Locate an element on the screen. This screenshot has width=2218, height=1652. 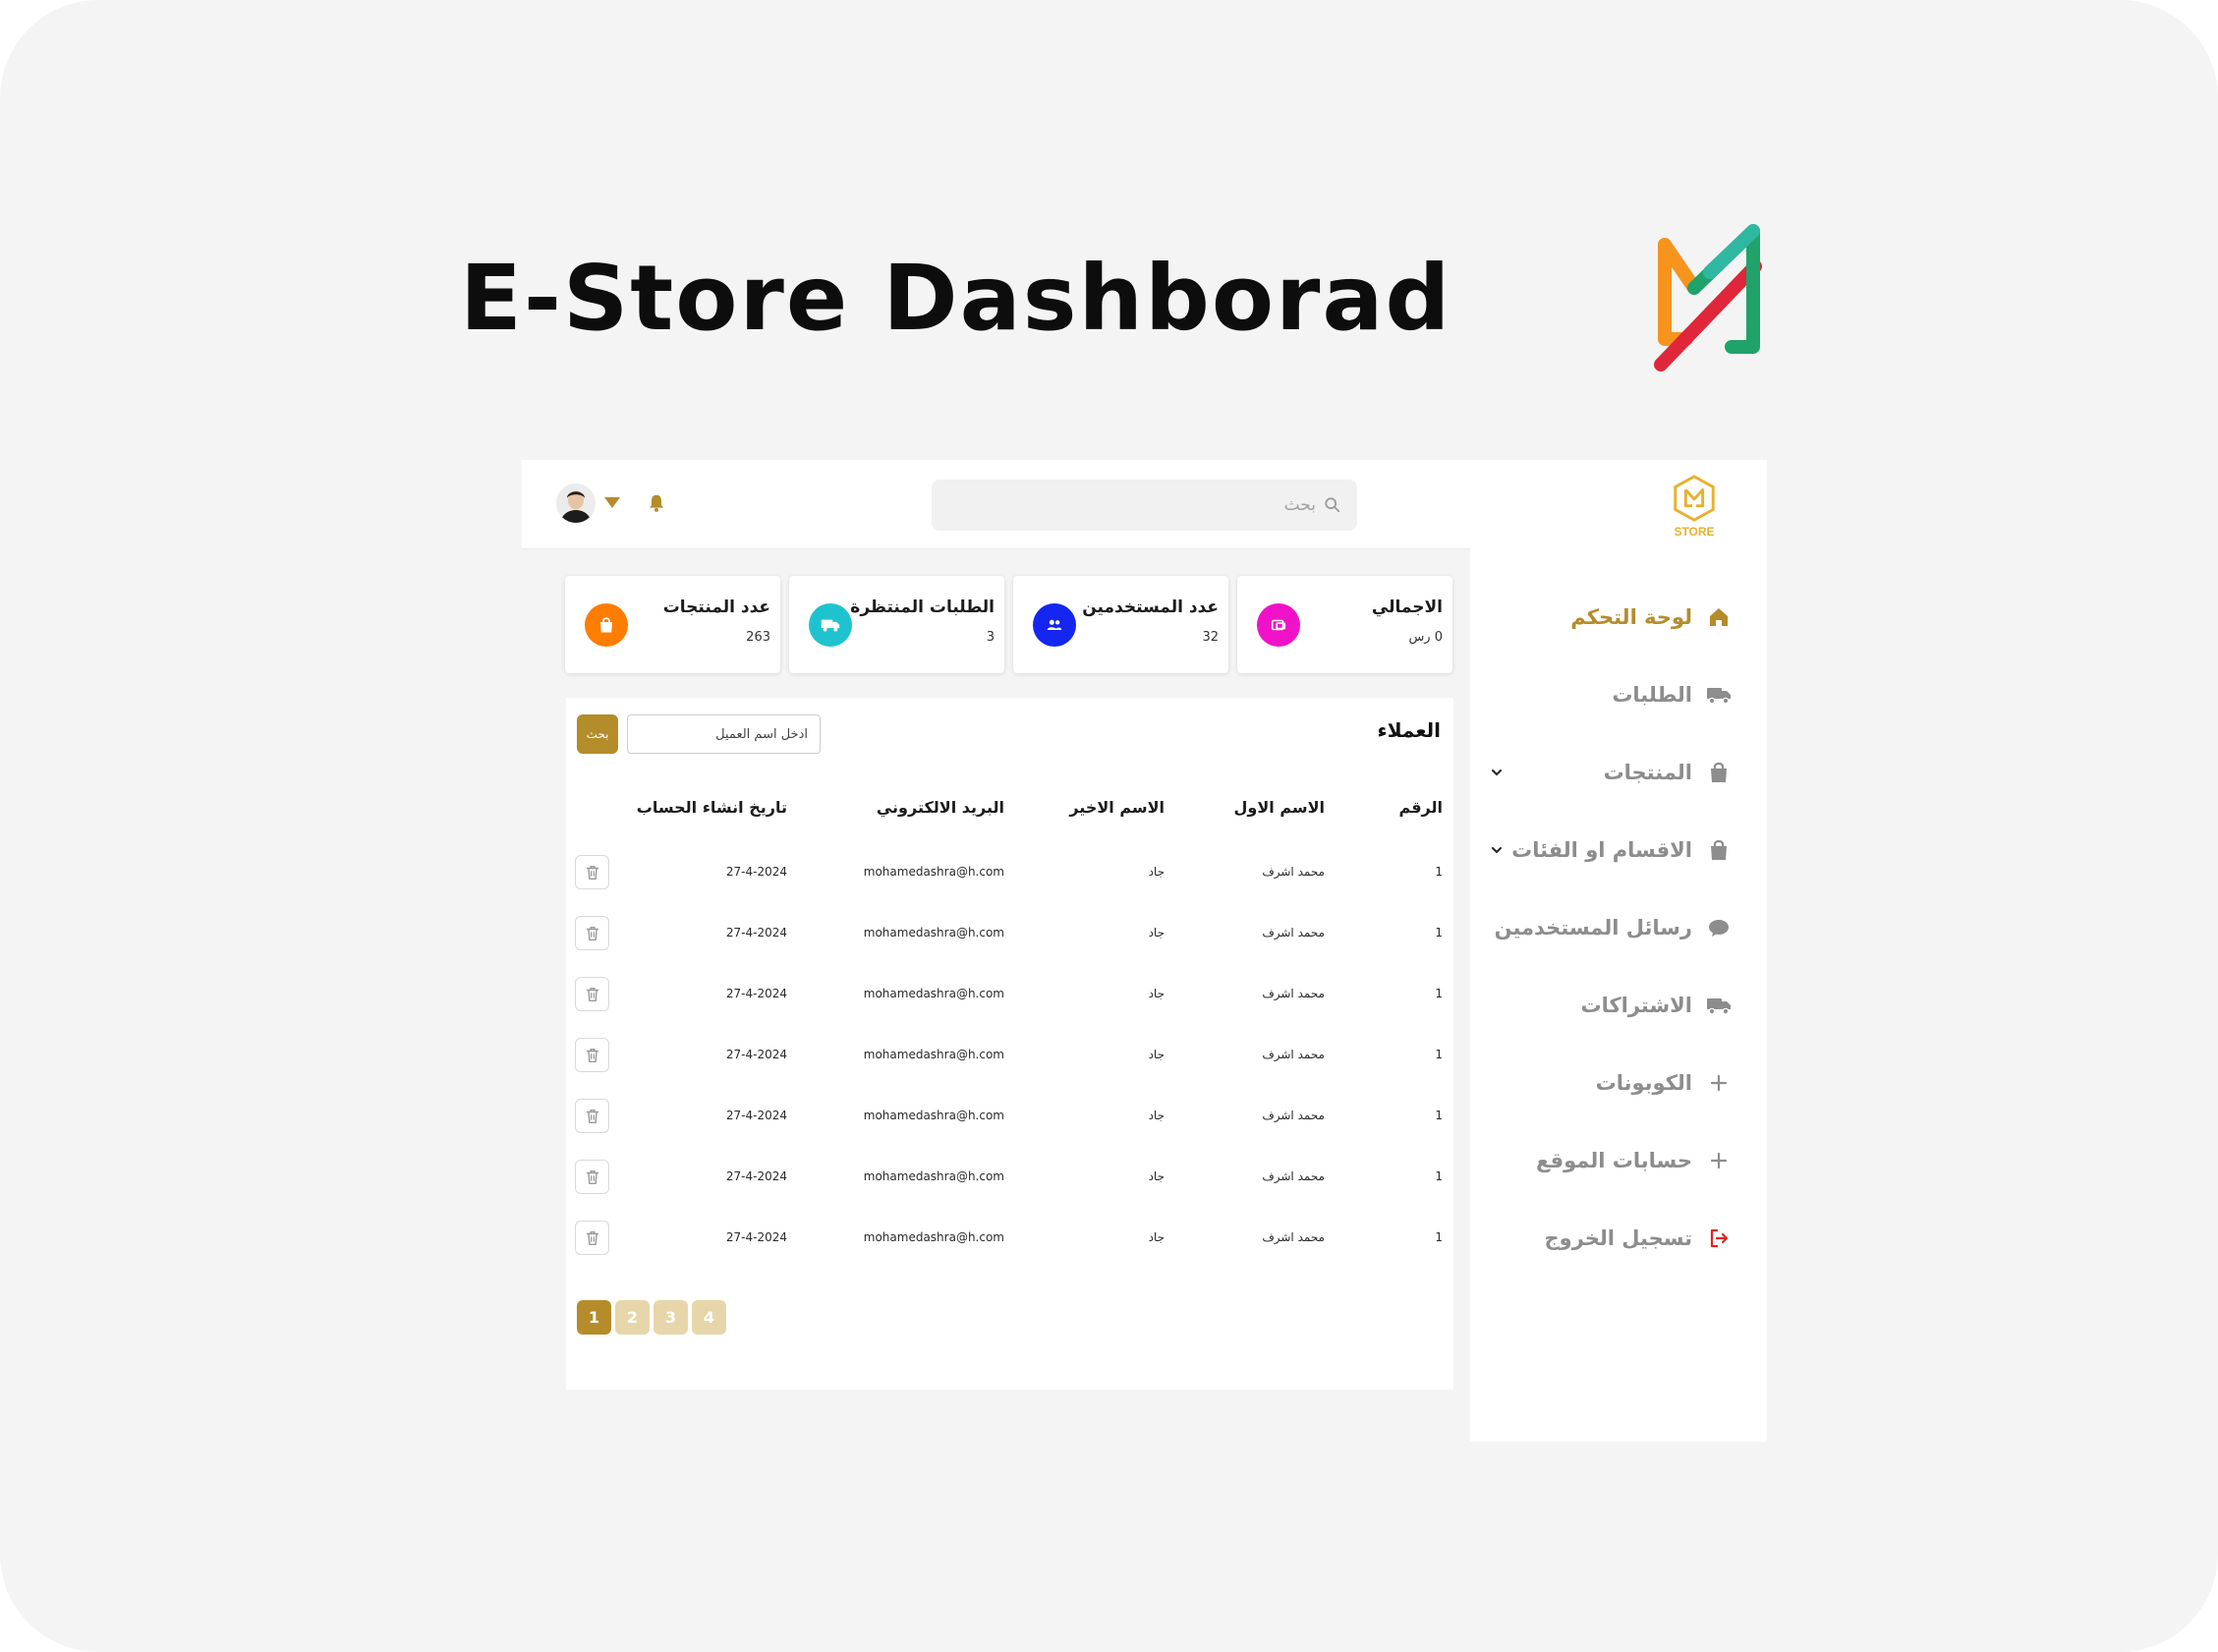
sidebar-item-label: لوحة التحكم is located at coordinates (1631, 617).